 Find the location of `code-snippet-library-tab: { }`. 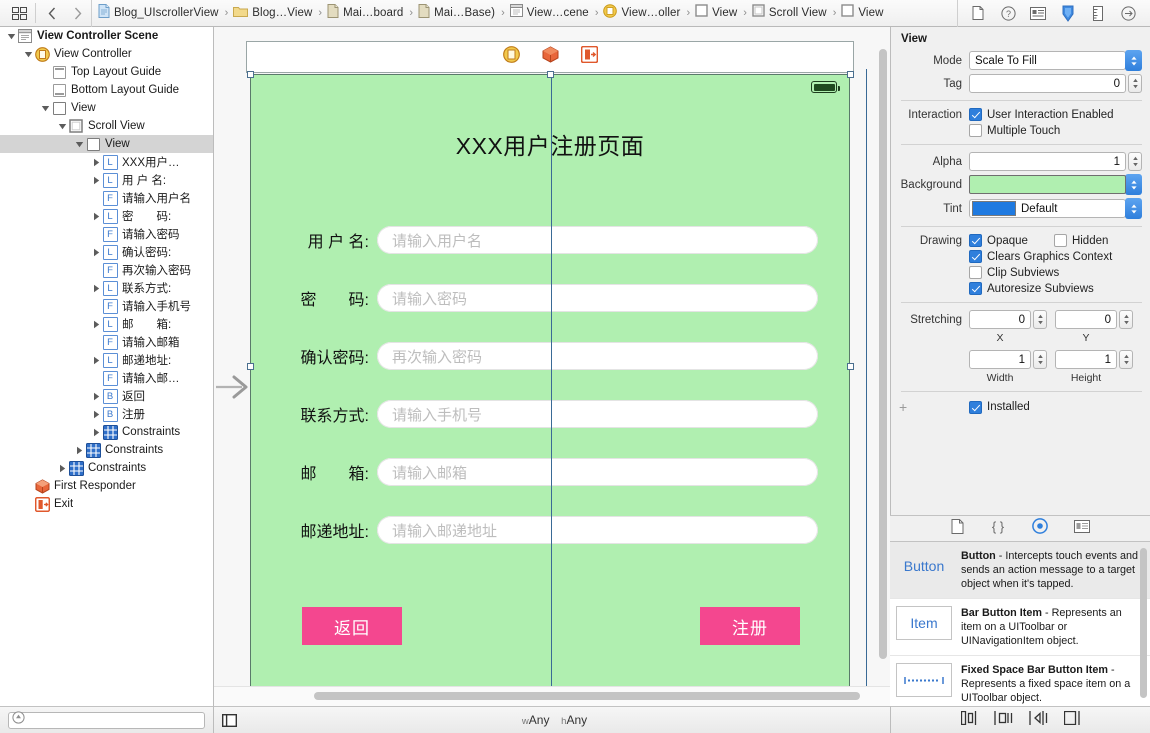

code-snippet-library-tab: { } is located at coordinates (998, 529).